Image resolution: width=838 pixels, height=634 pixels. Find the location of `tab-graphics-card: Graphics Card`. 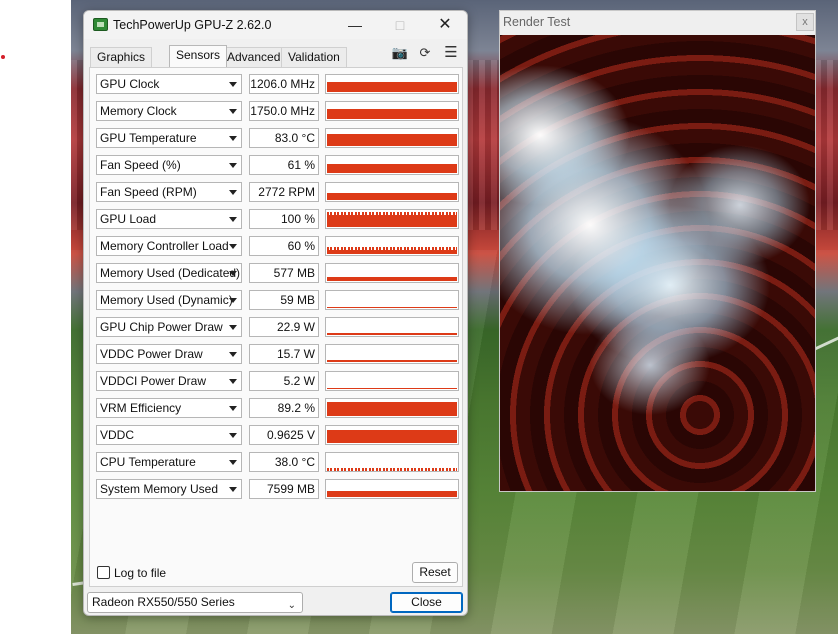

tab-graphics-card: Graphics Card is located at coordinates (121, 65).